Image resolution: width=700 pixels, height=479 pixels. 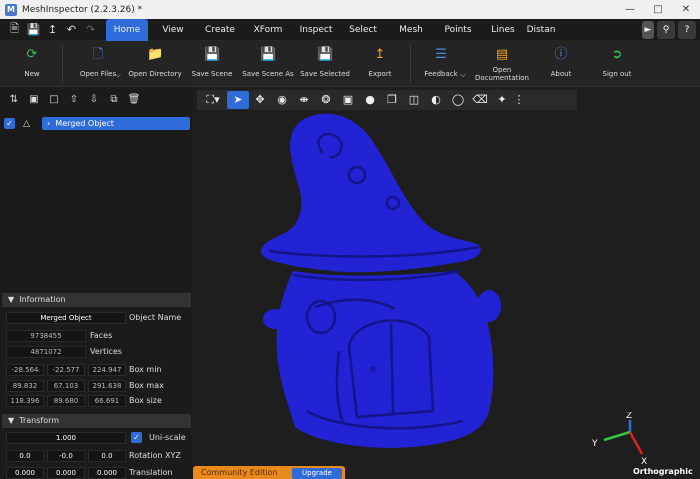 I want to click on save-scene-as-label: Save Scene As, so click(x=268, y=74).